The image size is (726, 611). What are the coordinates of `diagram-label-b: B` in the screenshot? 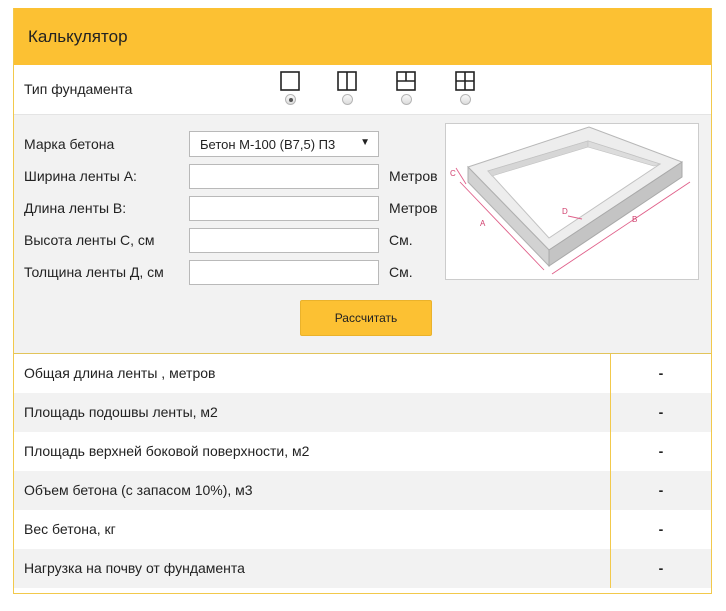 It's located at (634, 219).